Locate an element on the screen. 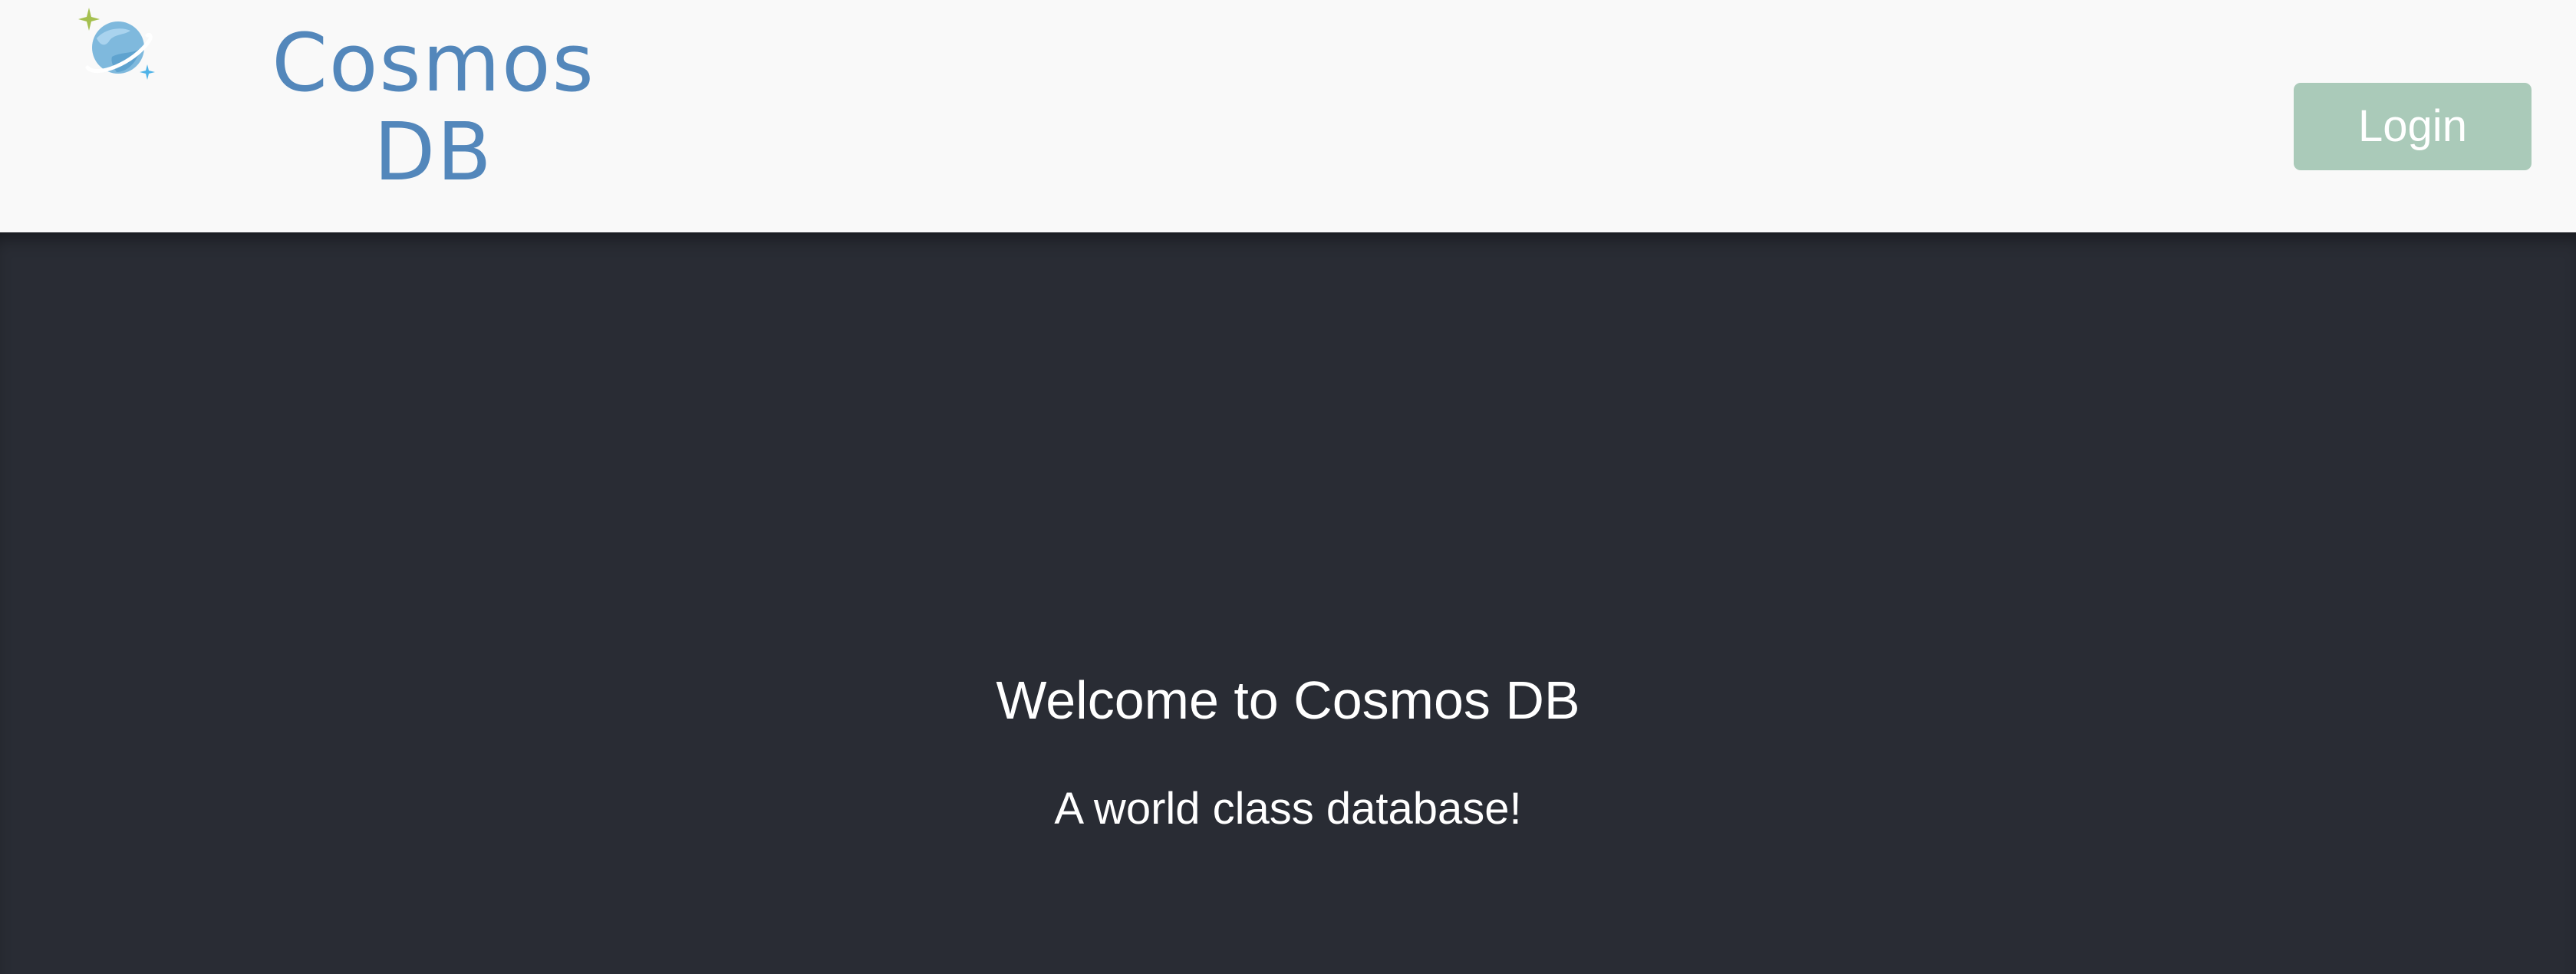  brand-name: Cosmos DB is located at coordinates (433, 107).